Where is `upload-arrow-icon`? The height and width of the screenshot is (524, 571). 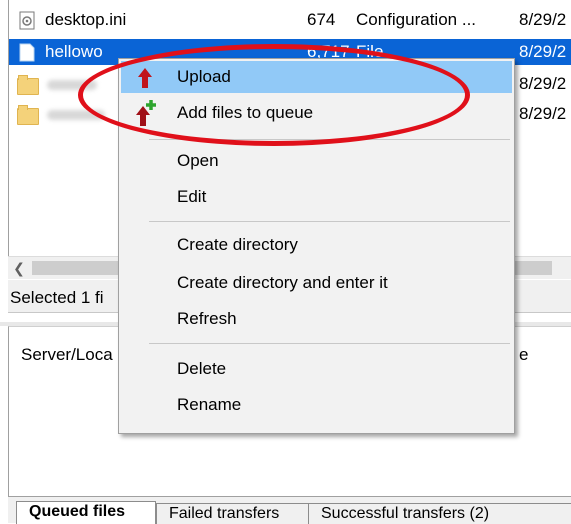
upload-arrow-icon is located at coordinates (145, 78).